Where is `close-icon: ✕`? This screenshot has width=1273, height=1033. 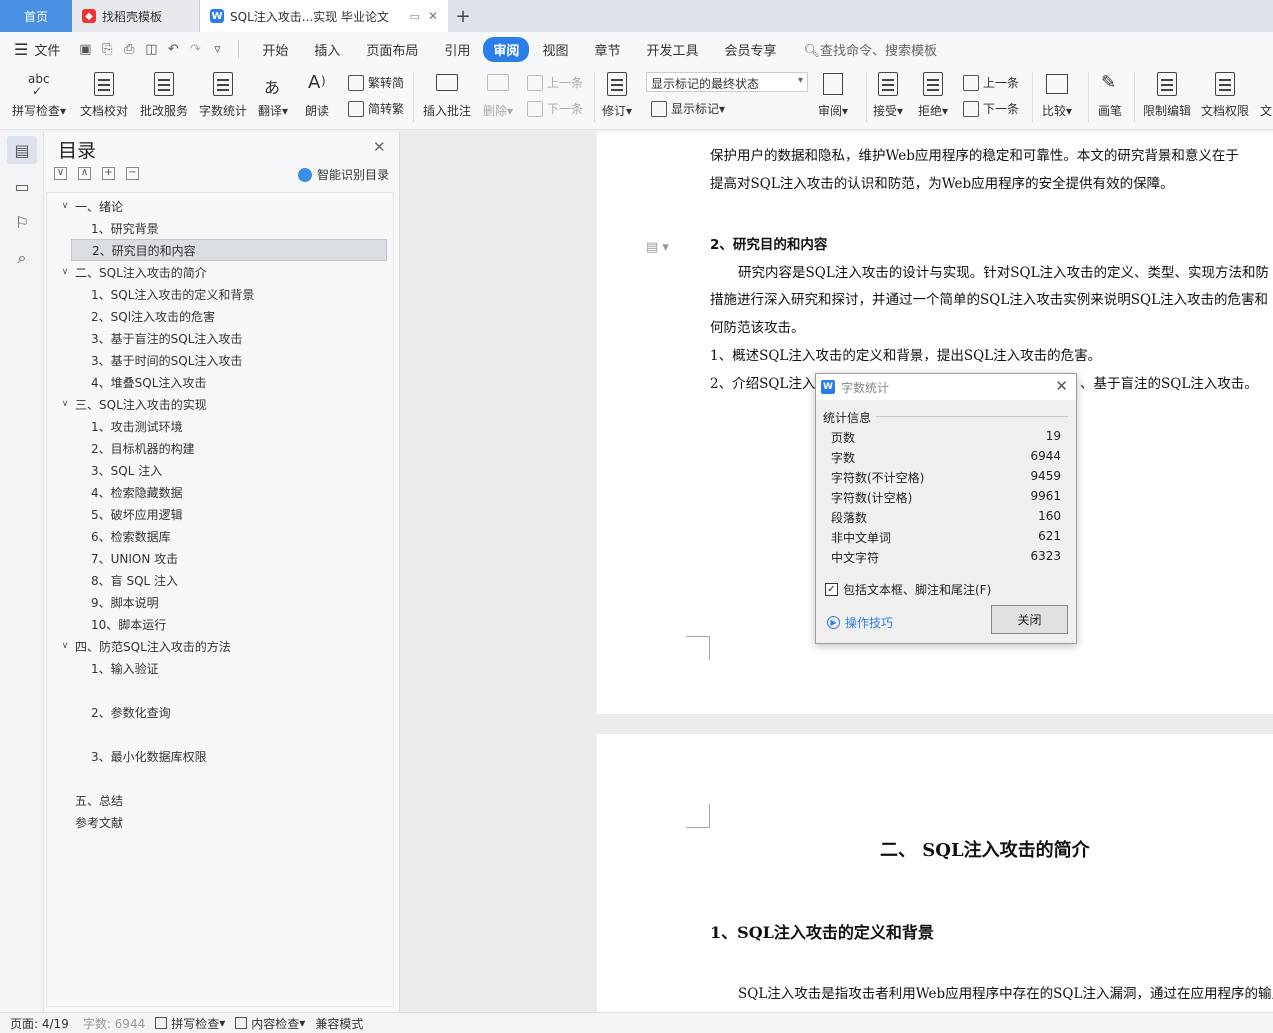 close-icon: ✕ is located at coordinates (379, 147).